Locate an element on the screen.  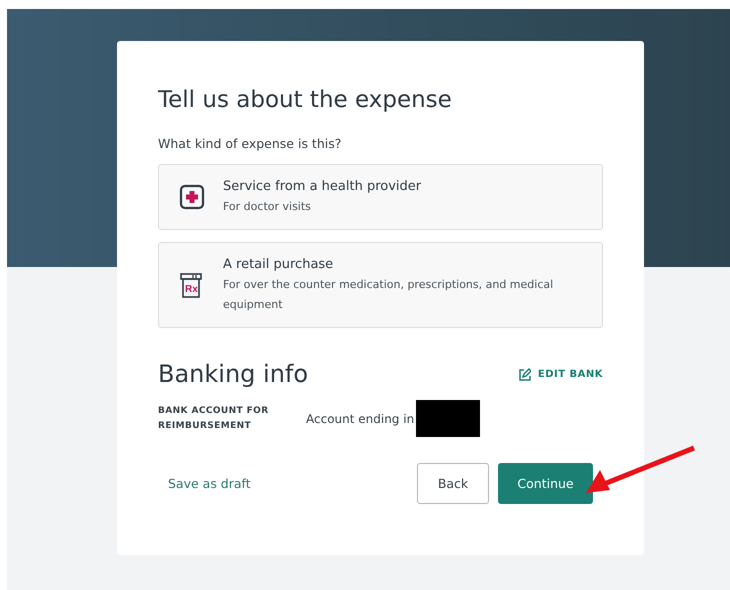
continue-button: Continue is located at coordinates (545, 483).